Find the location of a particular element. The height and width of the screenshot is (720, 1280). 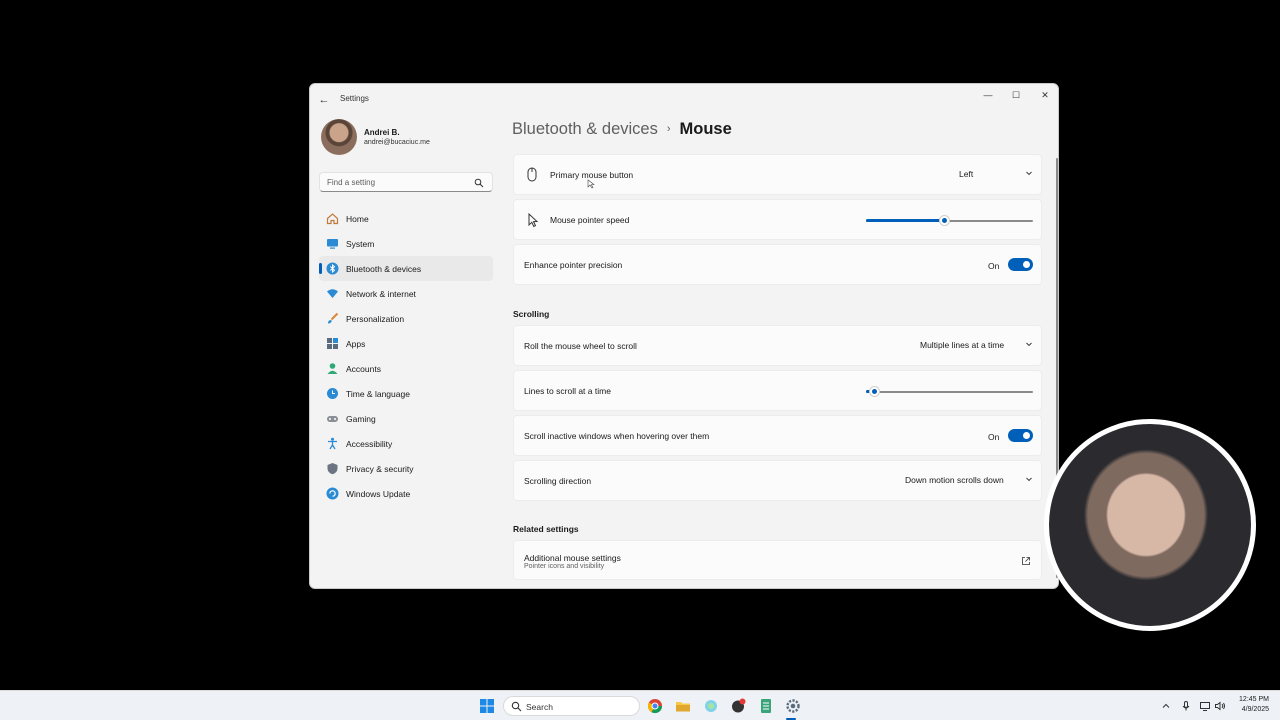

start-icon is located at coordinates (487, 706).